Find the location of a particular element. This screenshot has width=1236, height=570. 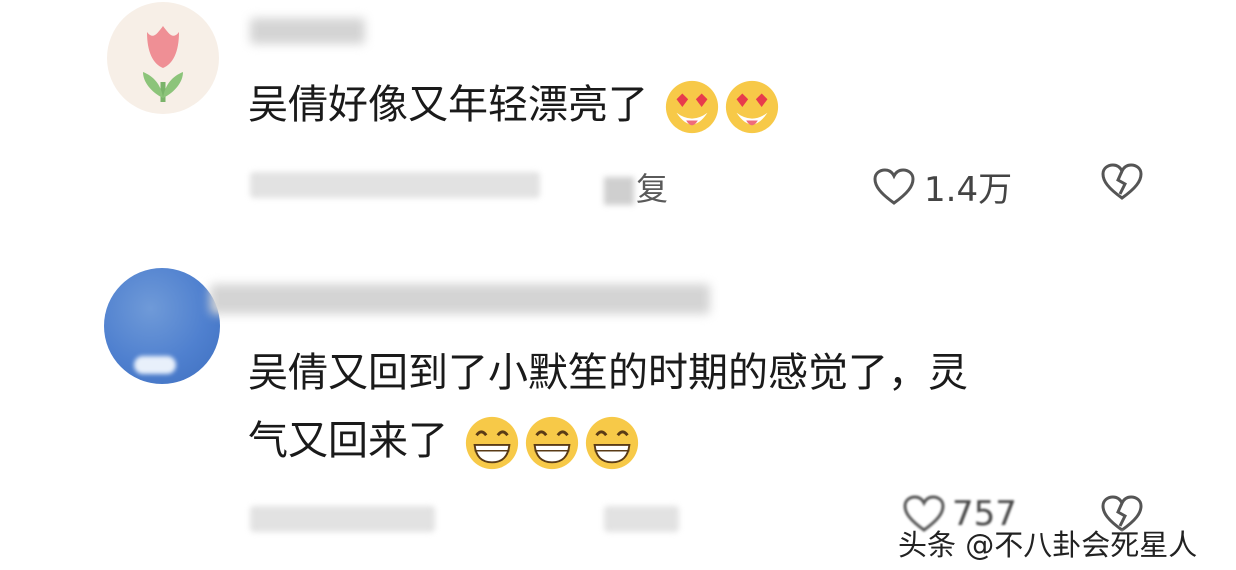

broken-heart-icon is located at coordinates (1122, 182).